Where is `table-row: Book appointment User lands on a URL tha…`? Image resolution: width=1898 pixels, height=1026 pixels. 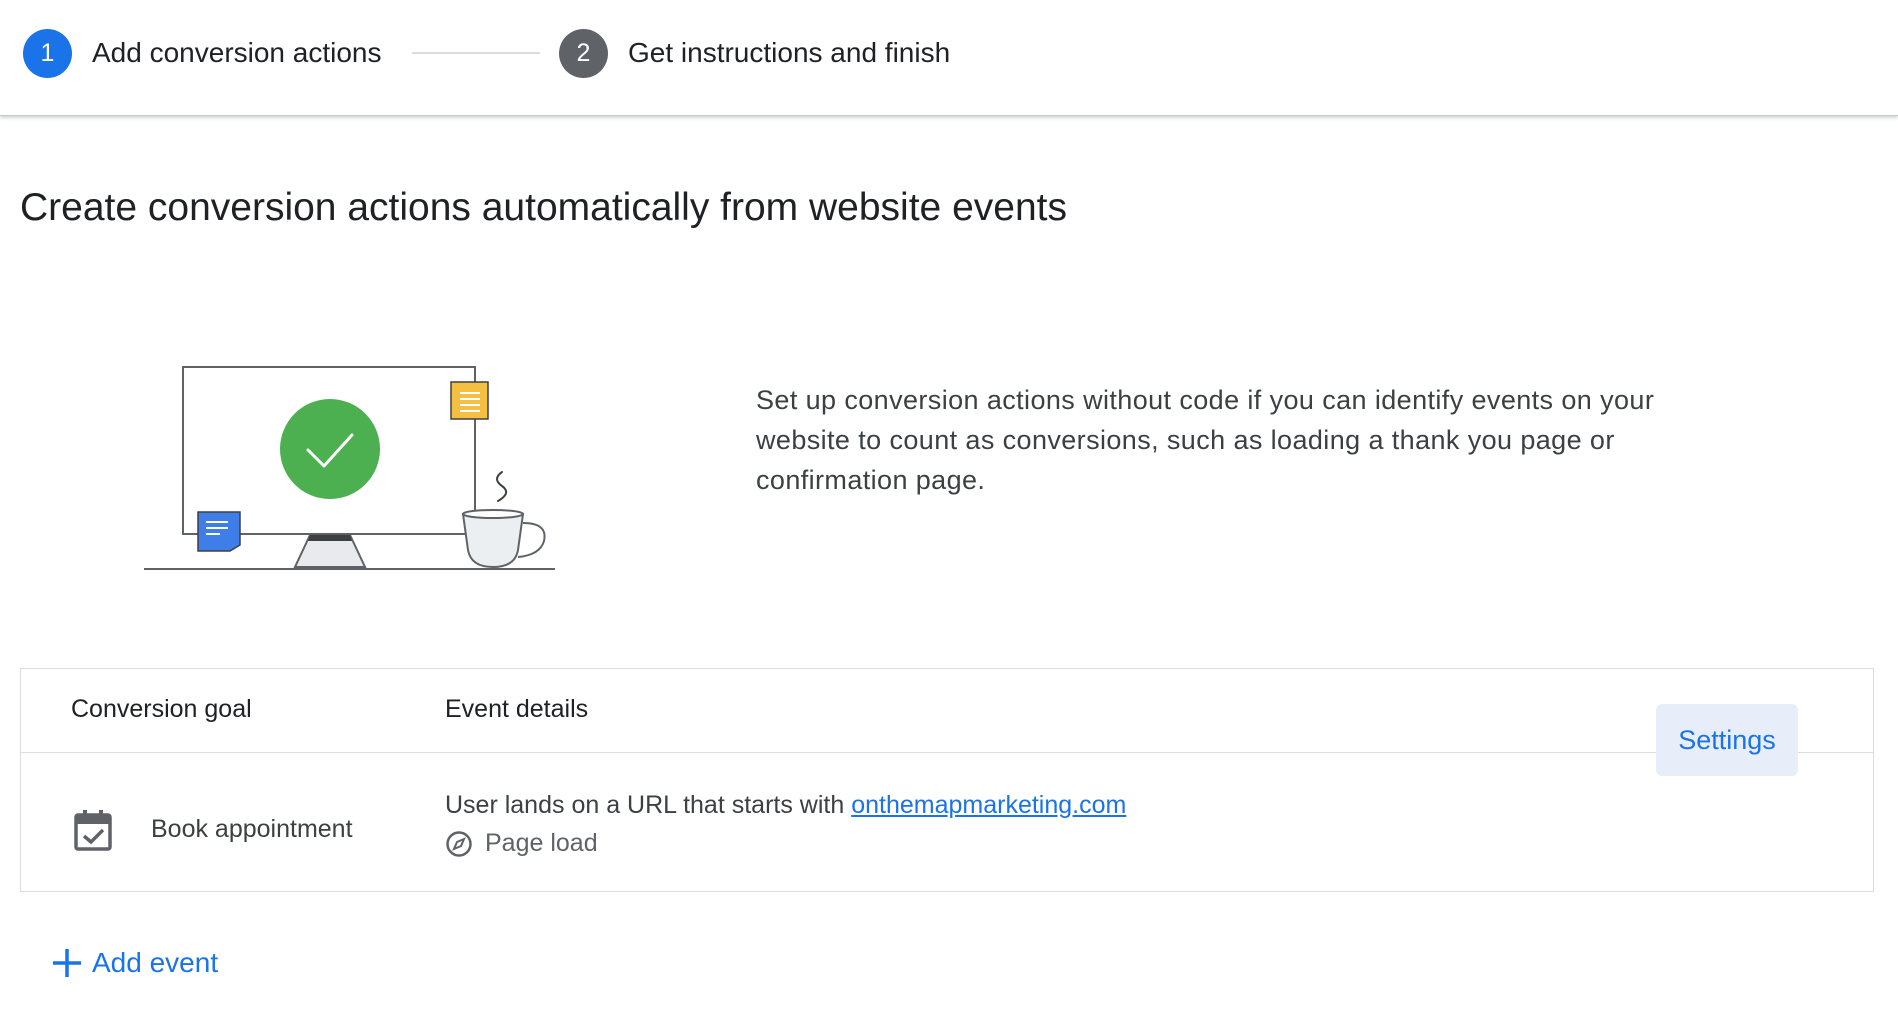 table-row: Book appointment User lands on a URL tha… is located at coordinates (947, 822).